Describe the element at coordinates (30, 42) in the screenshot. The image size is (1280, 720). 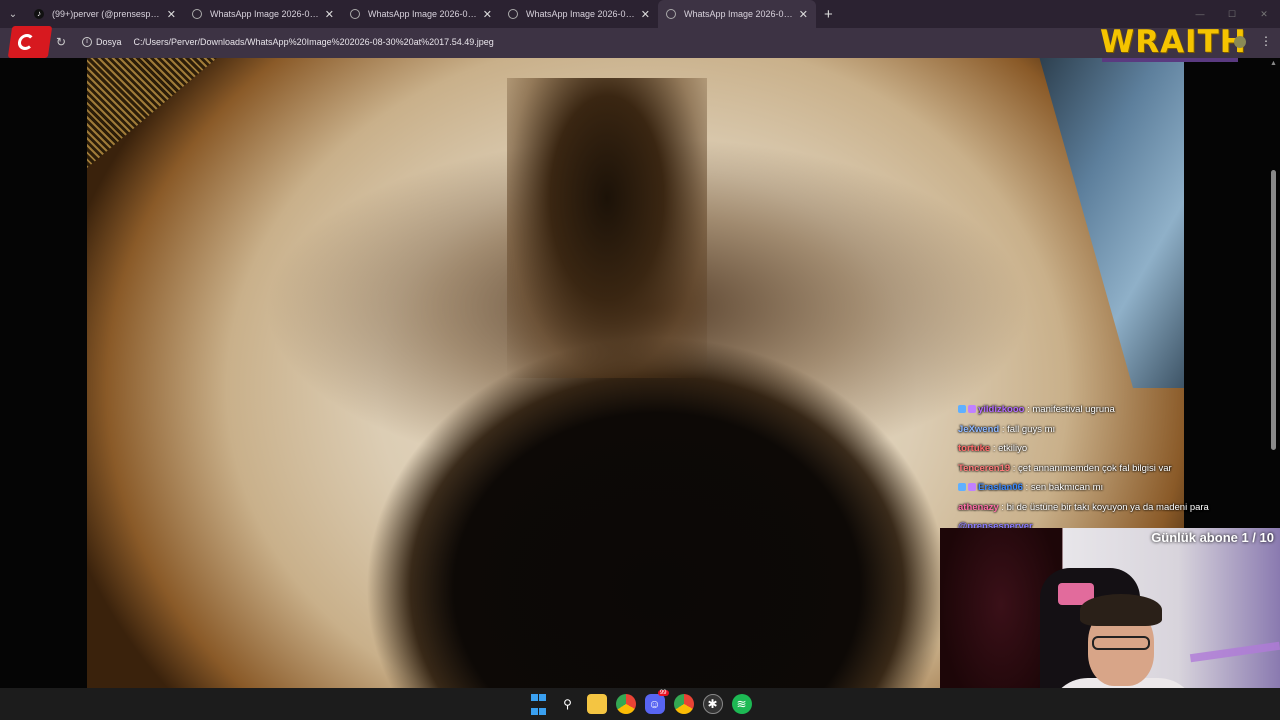
I see `turkish-flag-icon` at that location.